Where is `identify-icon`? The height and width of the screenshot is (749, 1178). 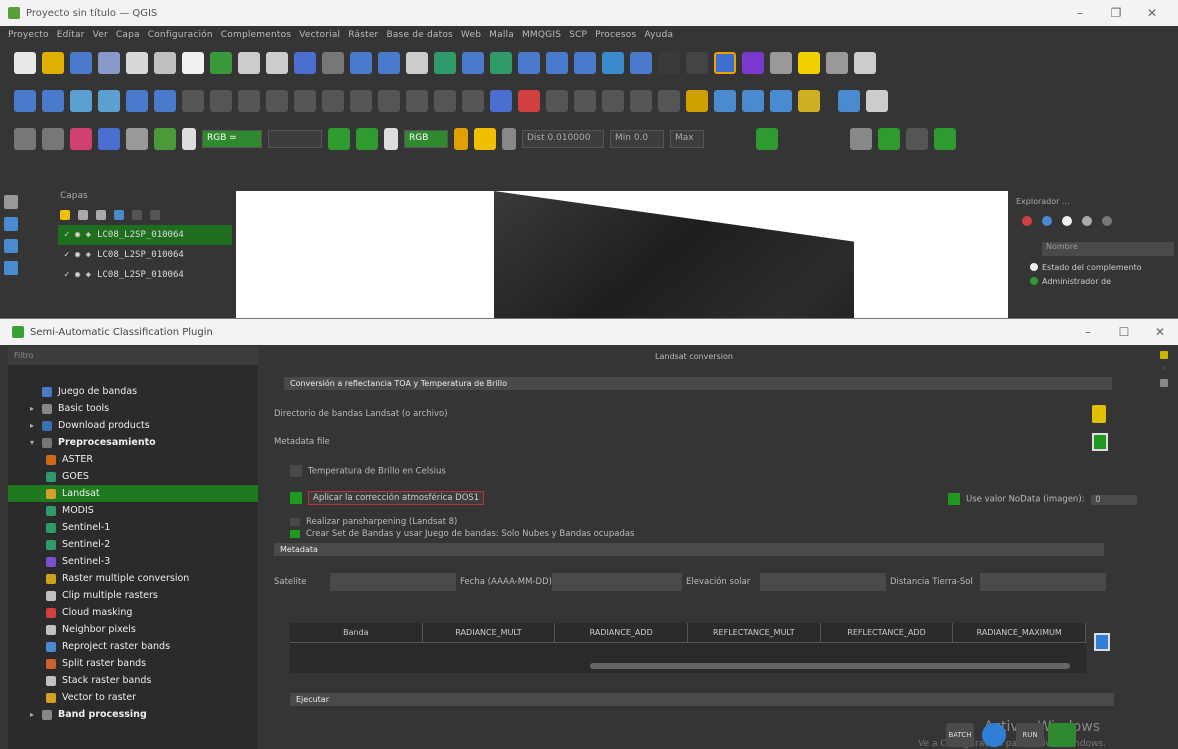
identify-icon is located at coordinates (641, 63).